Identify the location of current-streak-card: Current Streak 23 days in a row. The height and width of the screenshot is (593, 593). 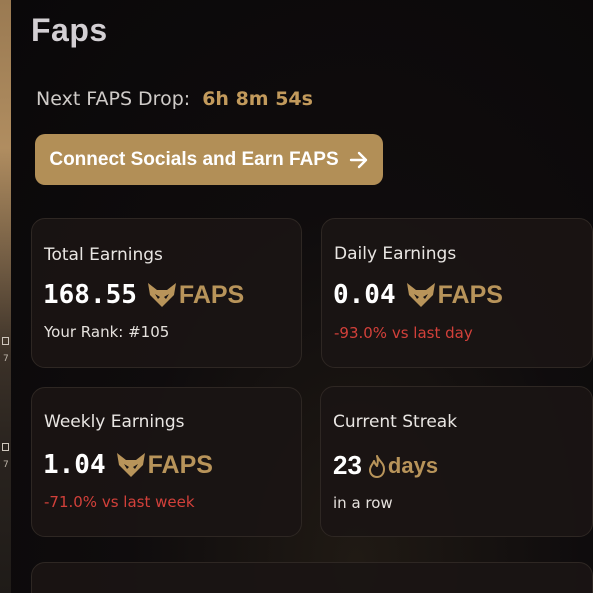
(456, 461).